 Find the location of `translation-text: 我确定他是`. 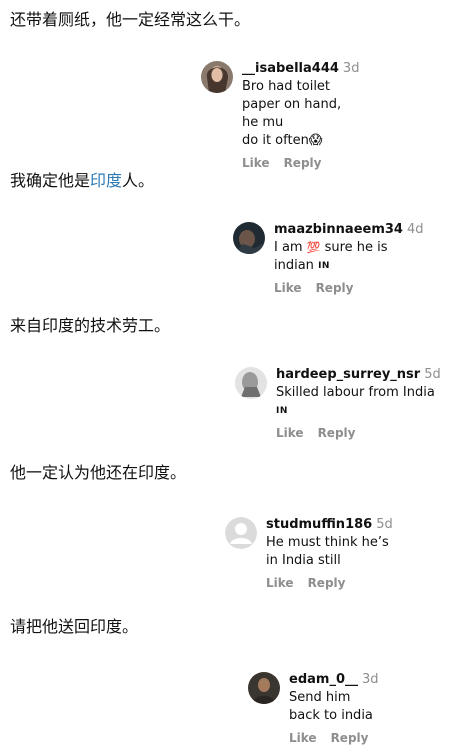

translation-text: 我确定他是 is located at coordinates (50, 180).